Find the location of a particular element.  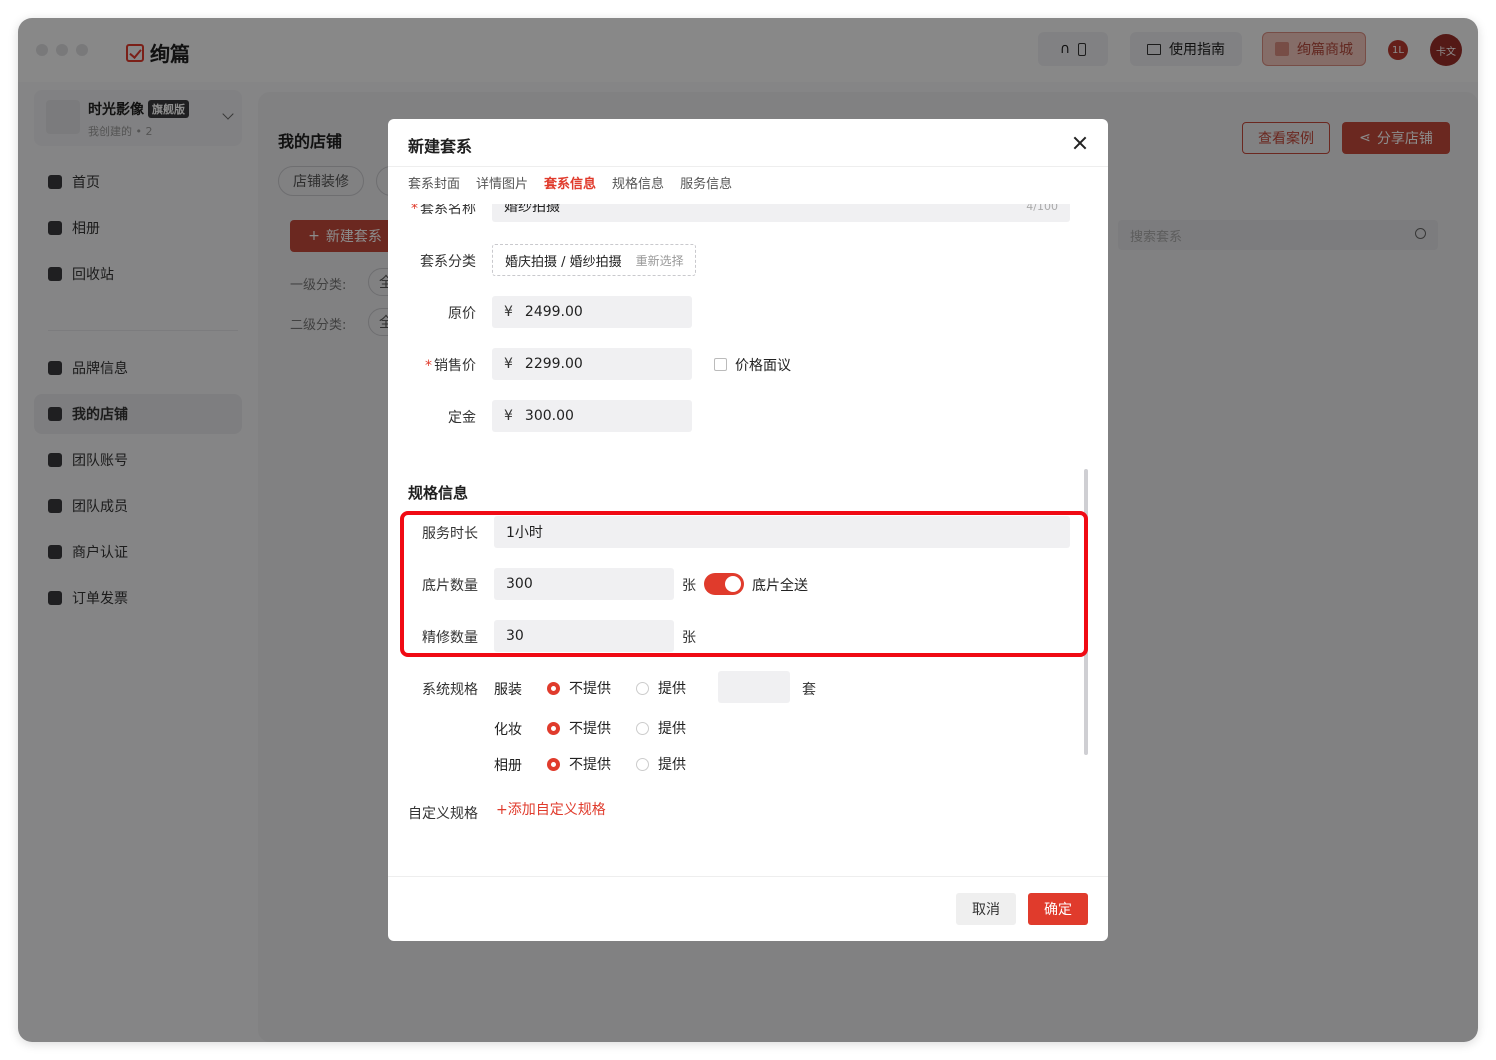

category-label: 套系分类 is located at coordinates (448, 262).